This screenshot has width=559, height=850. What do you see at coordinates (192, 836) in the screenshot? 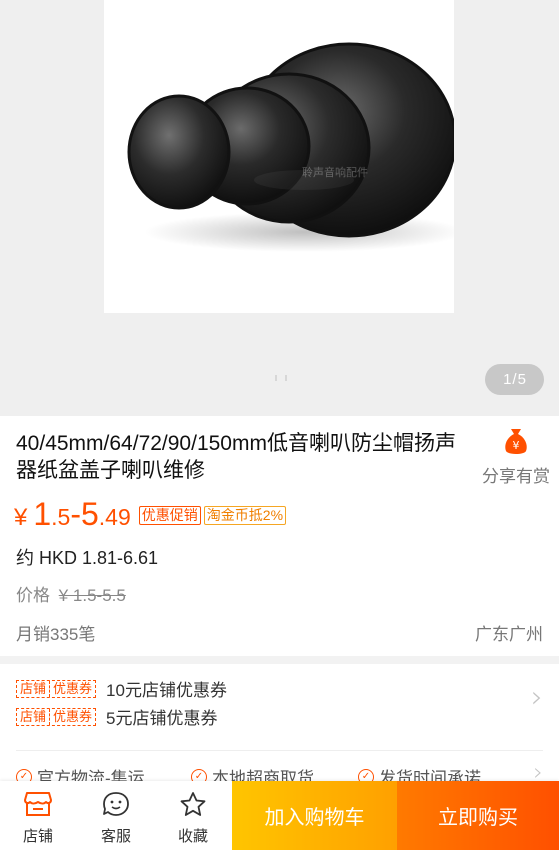
I see `favorite-label: 收藏` at bounding box center [192, 836].